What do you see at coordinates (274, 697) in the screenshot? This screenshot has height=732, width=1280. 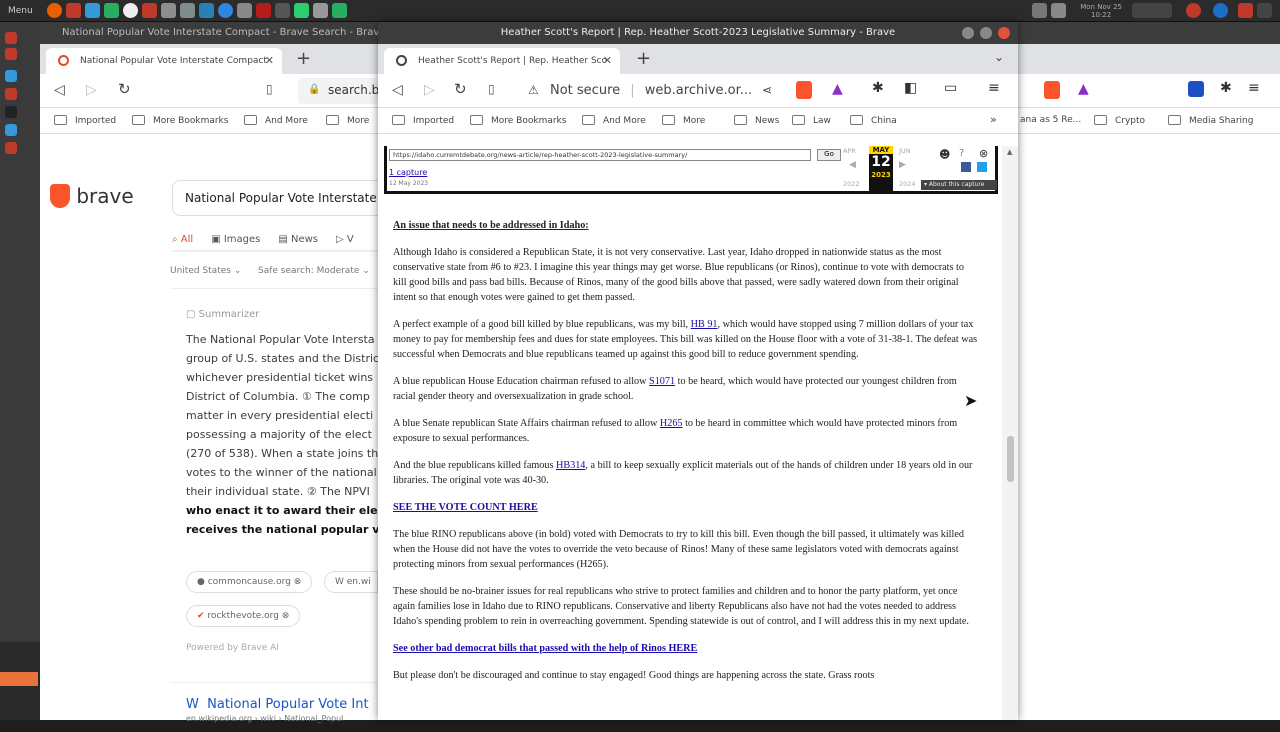 I see `result-title: W National Popular Vote Int` at bounding box center [274, 697].